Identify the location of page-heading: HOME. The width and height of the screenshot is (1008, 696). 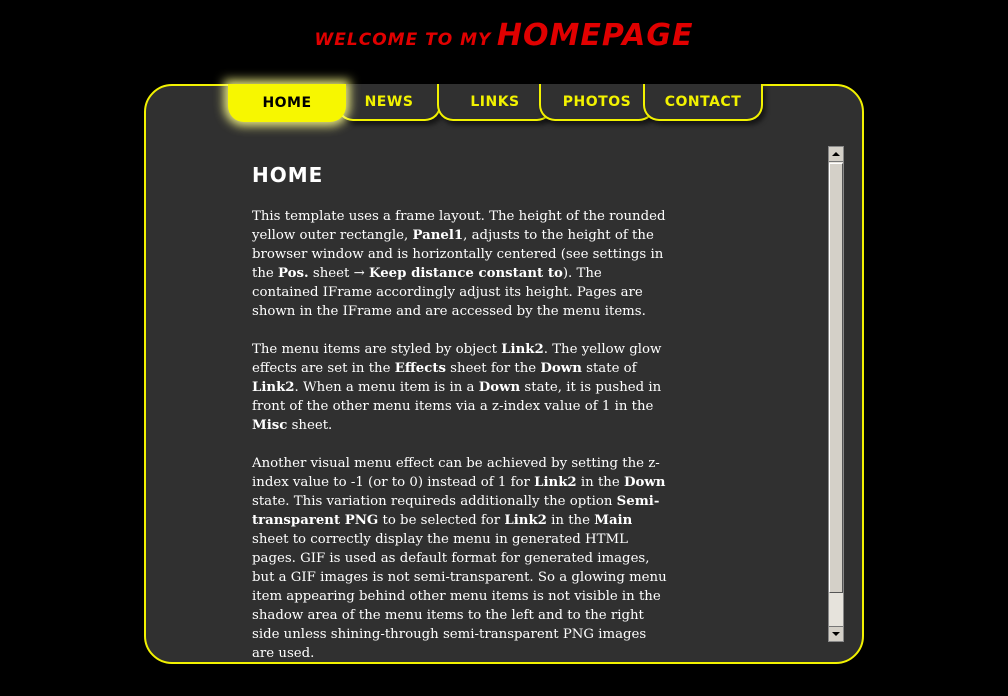
(288, 175).